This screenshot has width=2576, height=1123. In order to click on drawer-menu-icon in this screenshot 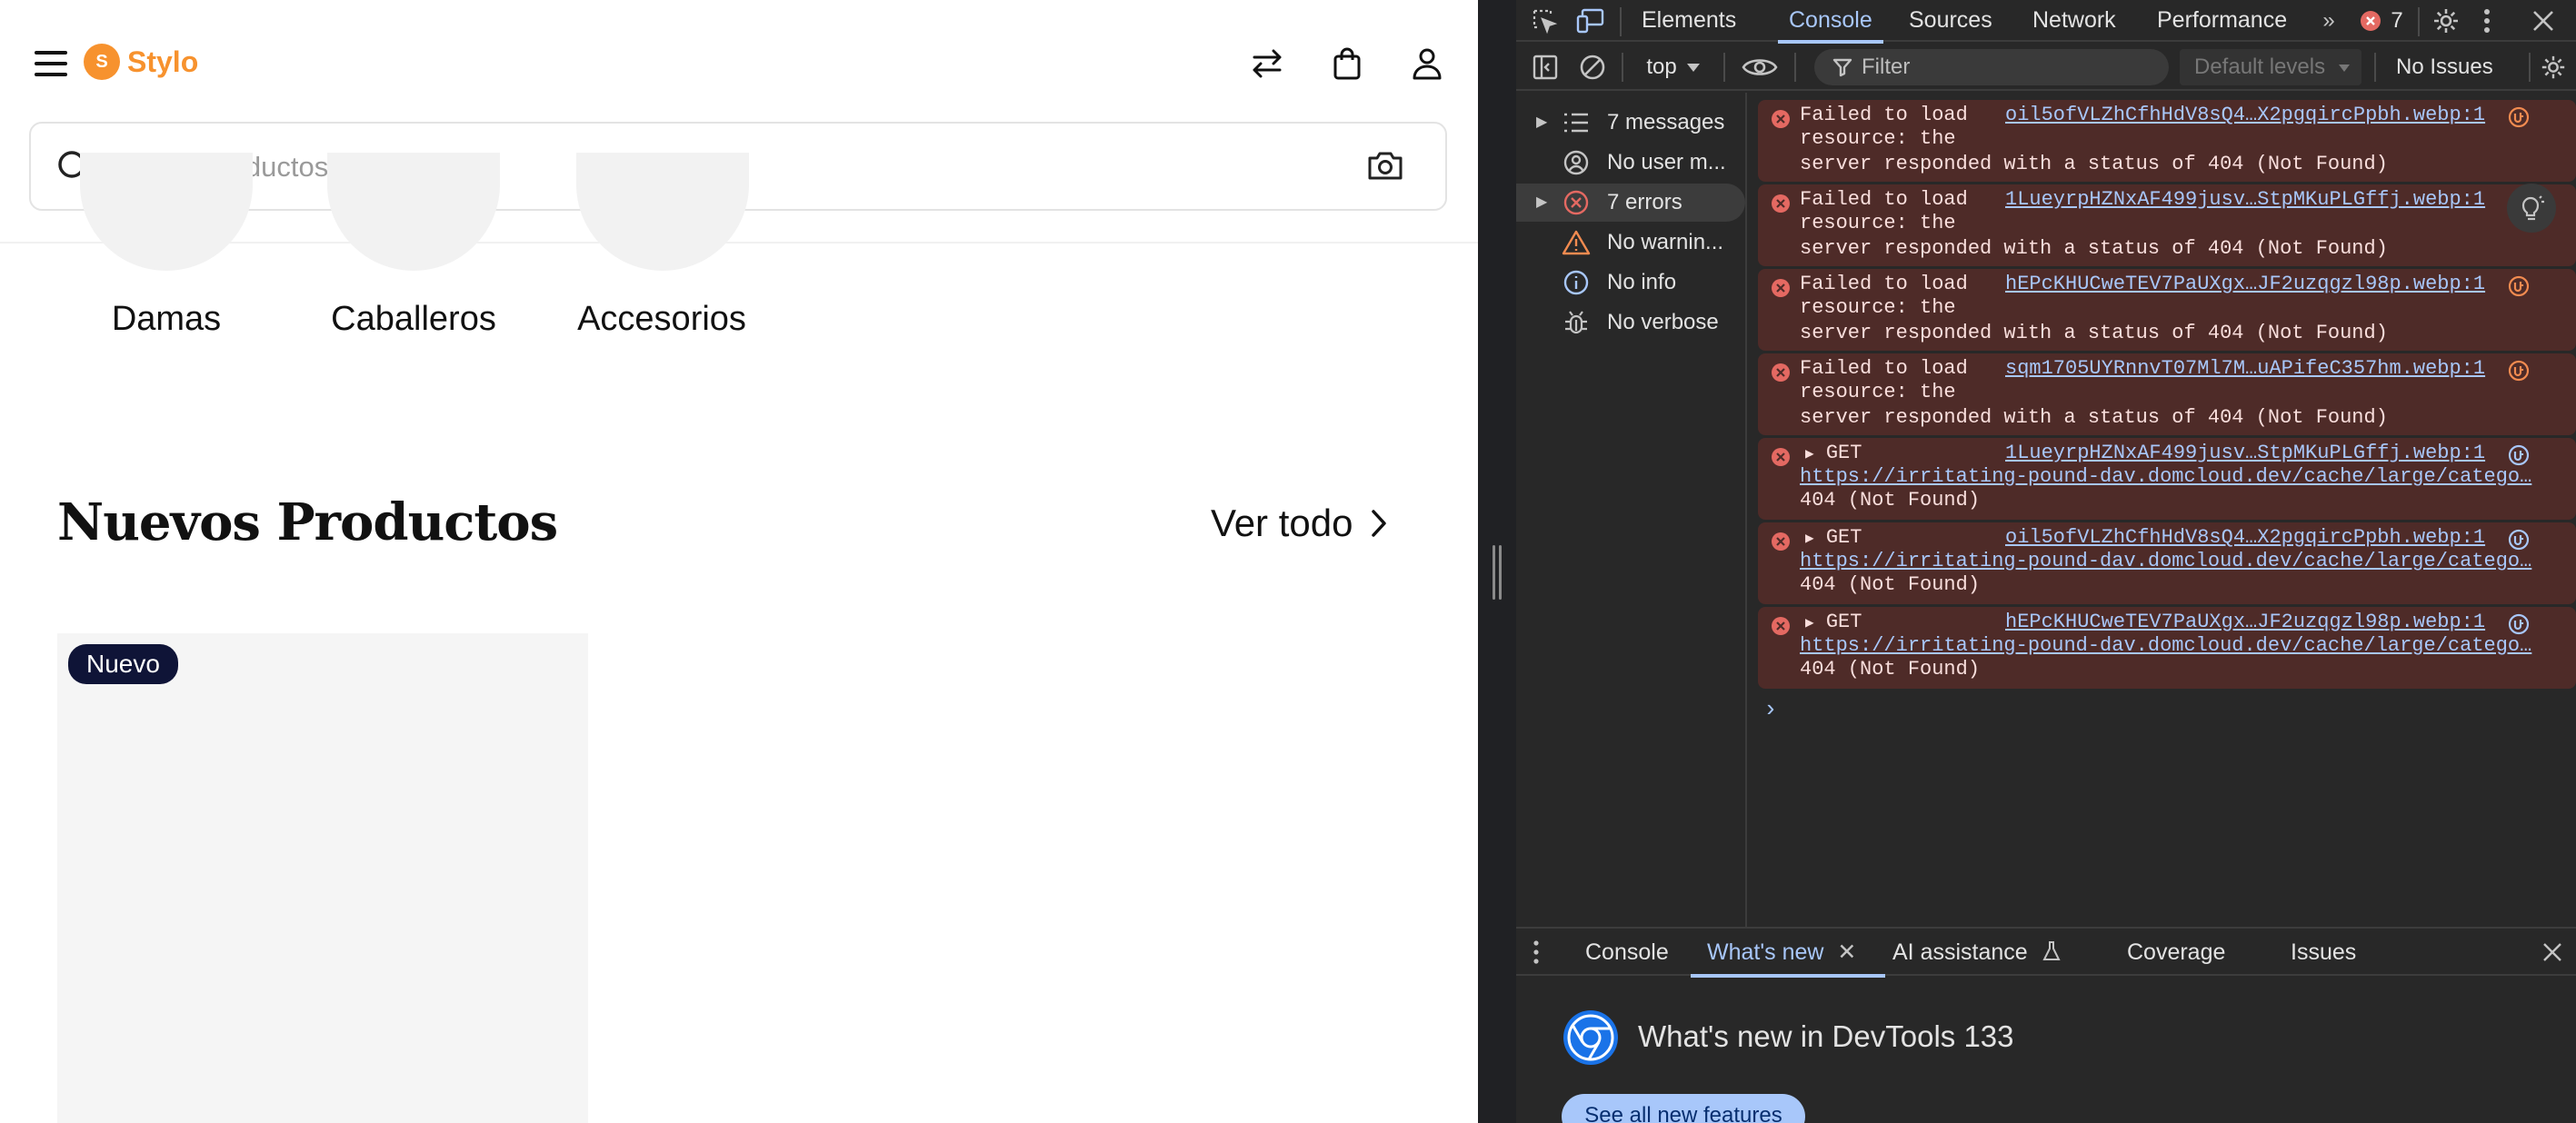, I will do `click(1536, 952)`.